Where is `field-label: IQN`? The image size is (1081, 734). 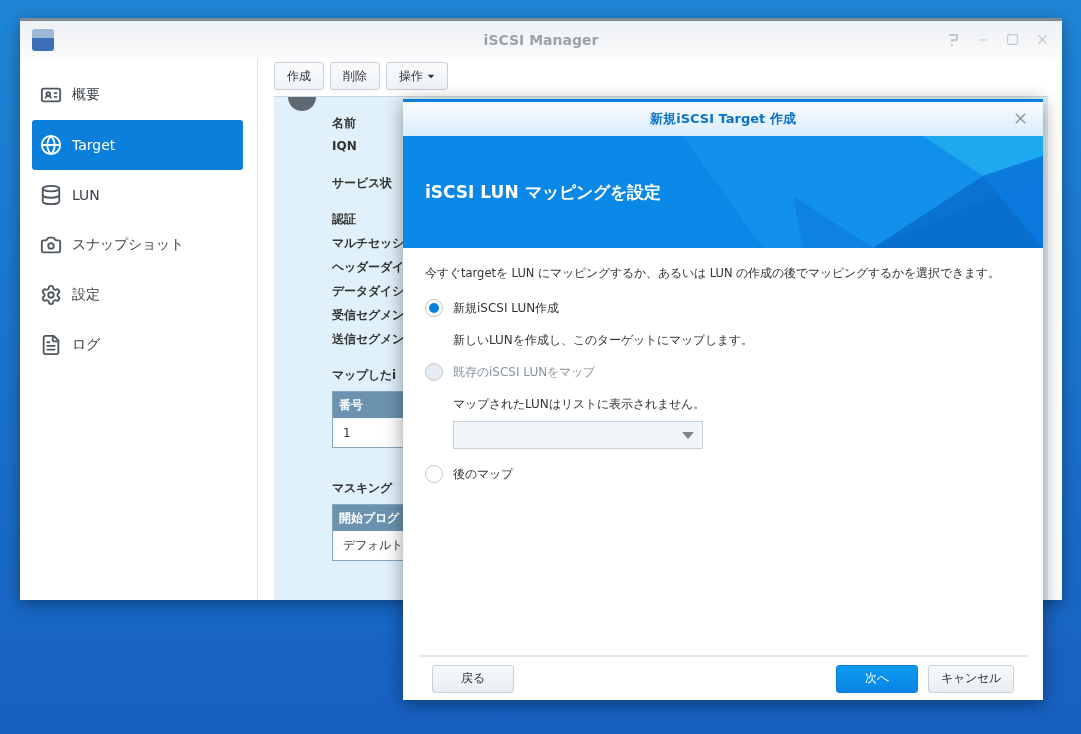
field-label: IQN is located at coordinates (344, 147).